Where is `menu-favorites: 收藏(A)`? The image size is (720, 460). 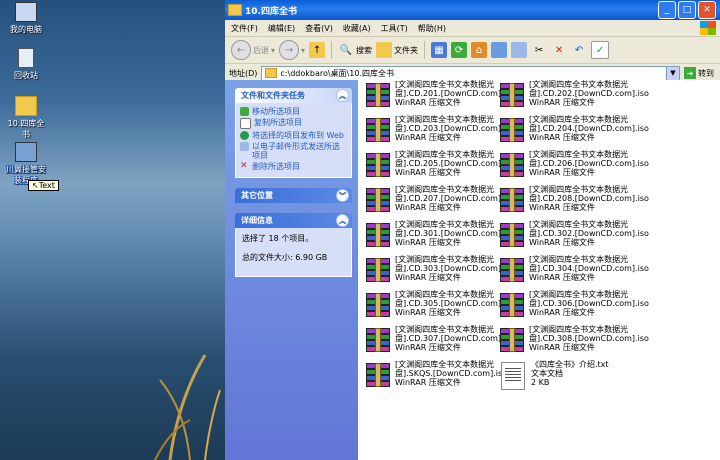
menu-favorites: 收藏(A) is located at coordinates (357, 28).